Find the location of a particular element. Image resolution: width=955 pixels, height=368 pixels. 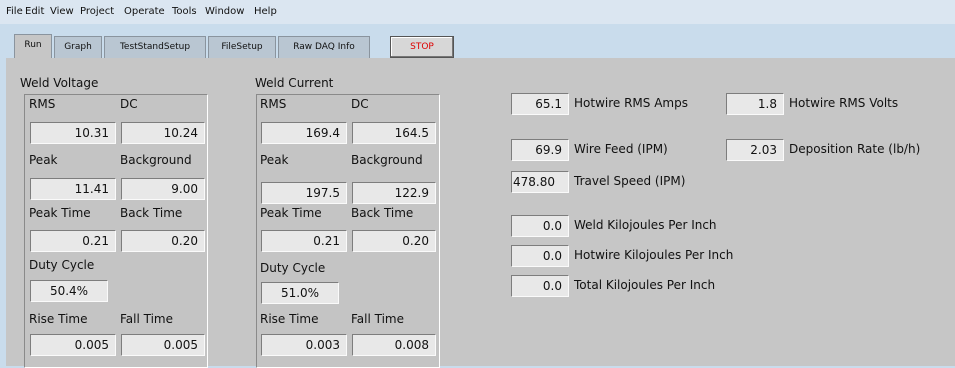

wv-rise-time-label: Rise Time is located at coordinates (58, 319).